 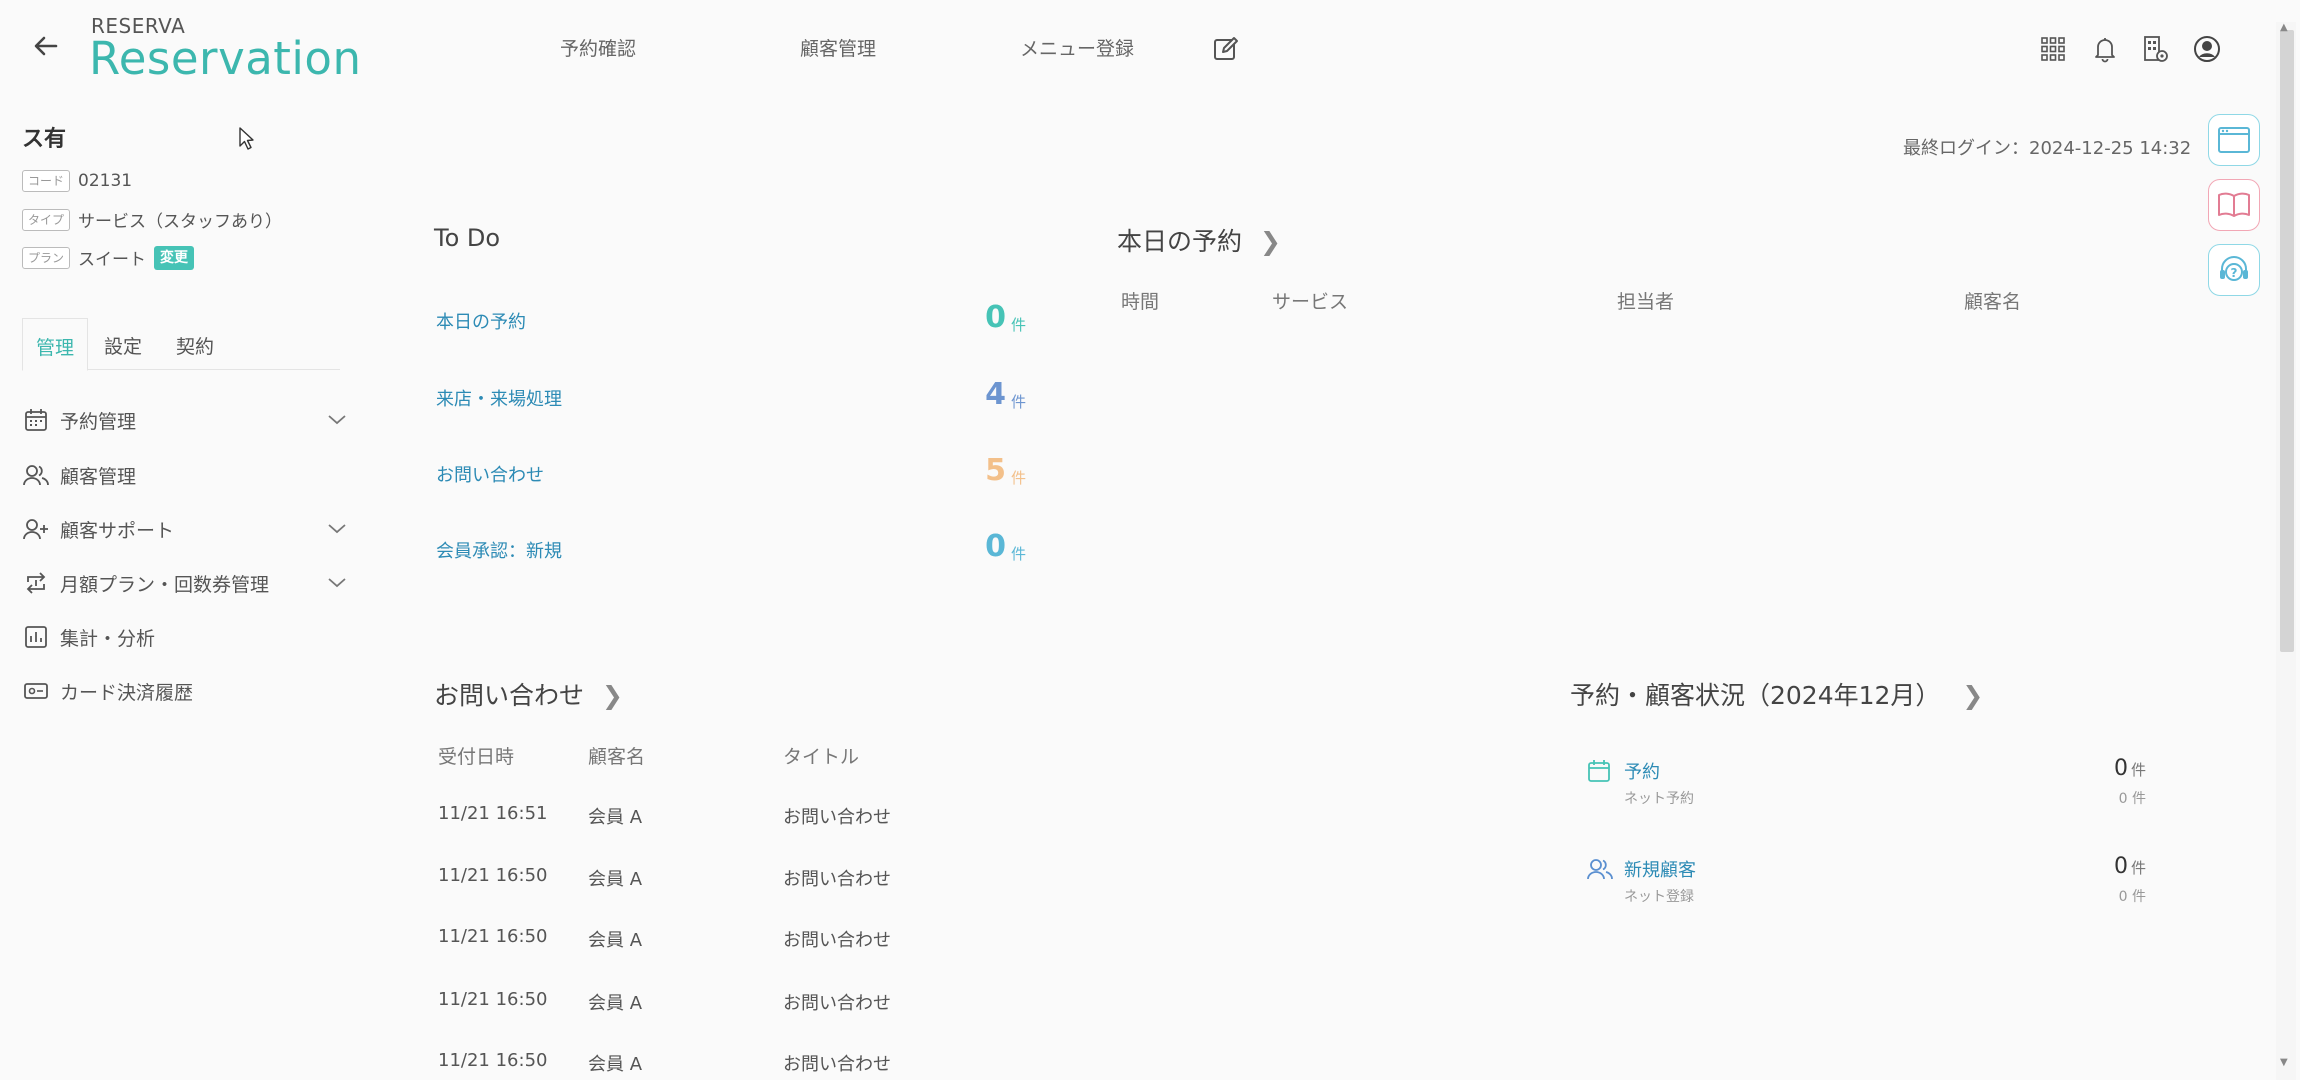 What do you see at coordinates (1659, 897) in the screenshot?
I see `status-sublabel: ネット登録` at bounding box center [1659, 897].